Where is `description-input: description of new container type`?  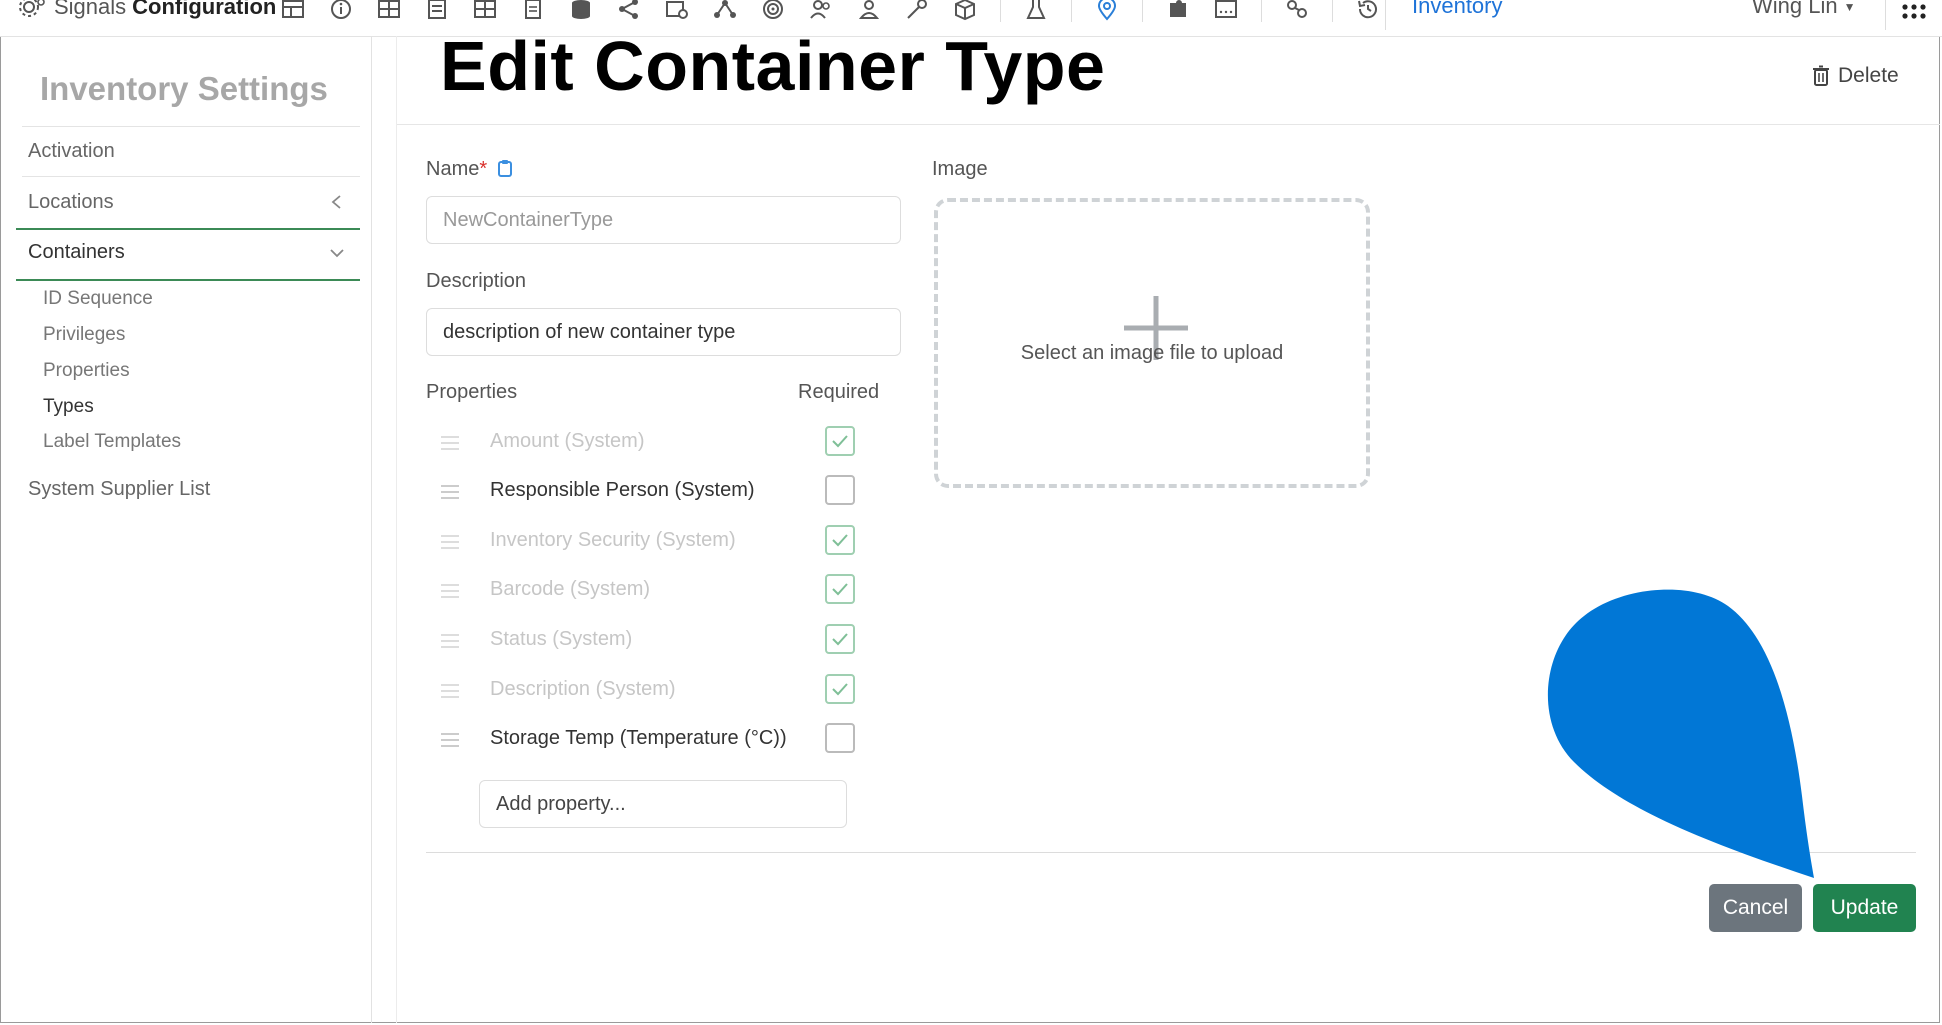 description-input: description of new container type is located at coordinates (663, 332).